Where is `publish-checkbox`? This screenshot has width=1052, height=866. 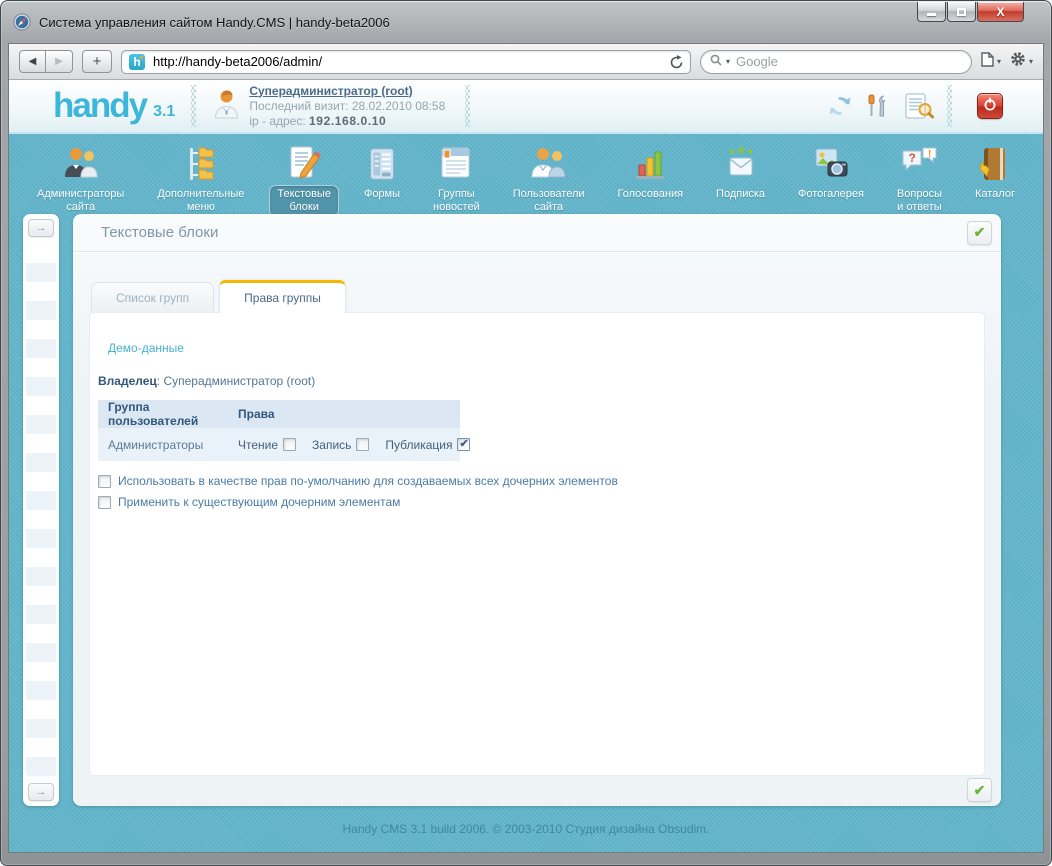
publish-checkbox is located at coordinates (464, 444).